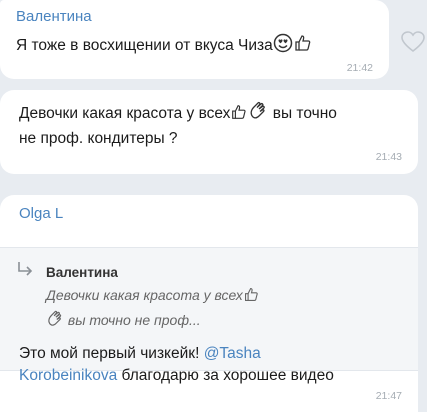 This screenshot has width=427, height=412. Describe the element at coordinates (225, 375) in the screenshot. I see `message-text-end: благодарю за хорошее видео` at that location.